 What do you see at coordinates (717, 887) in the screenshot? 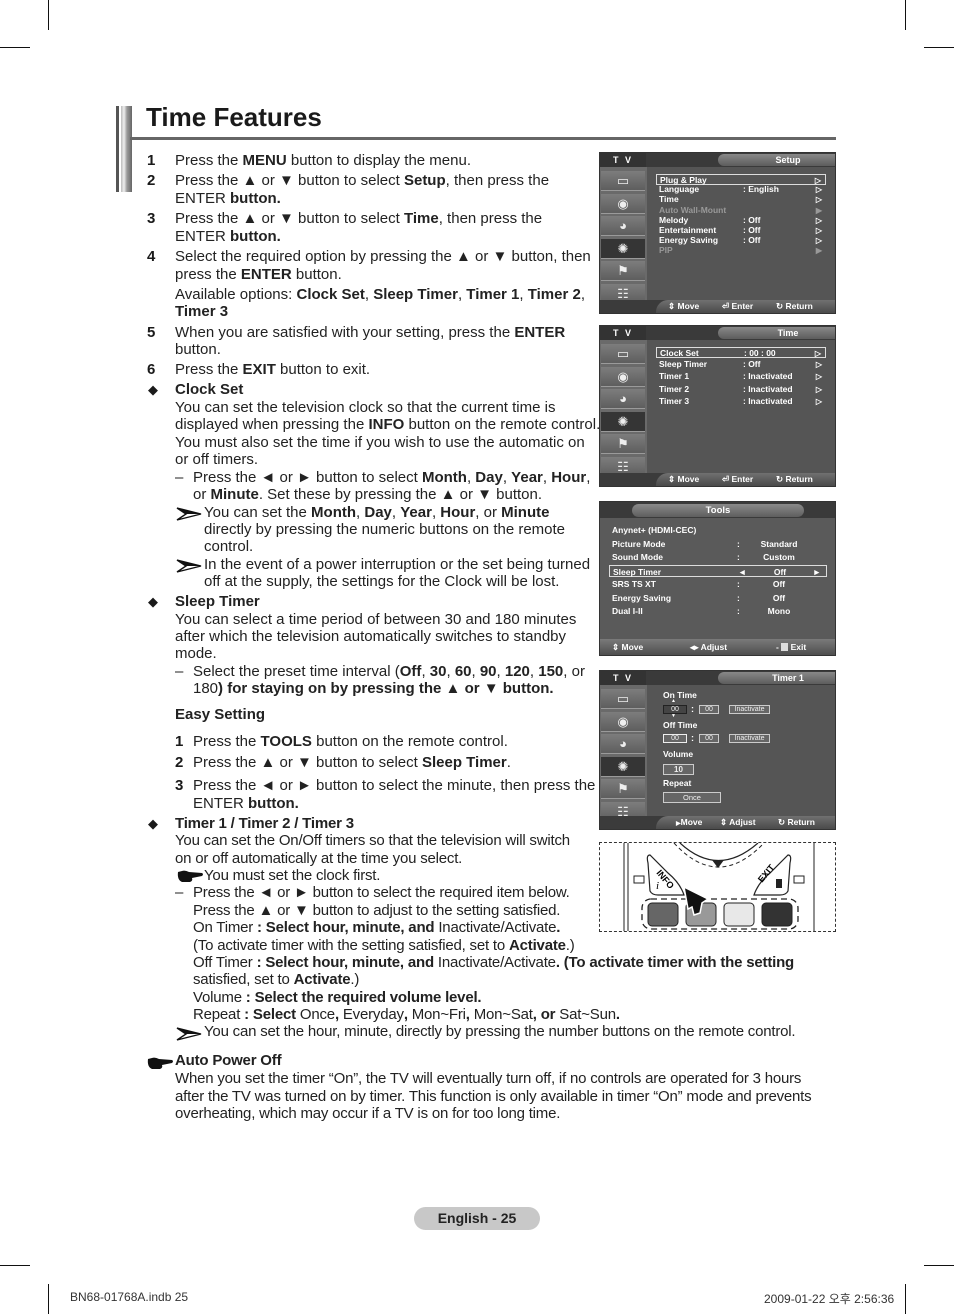
I see `remote-illustration: INFO i EXIT` at bounding box center [717, 887].